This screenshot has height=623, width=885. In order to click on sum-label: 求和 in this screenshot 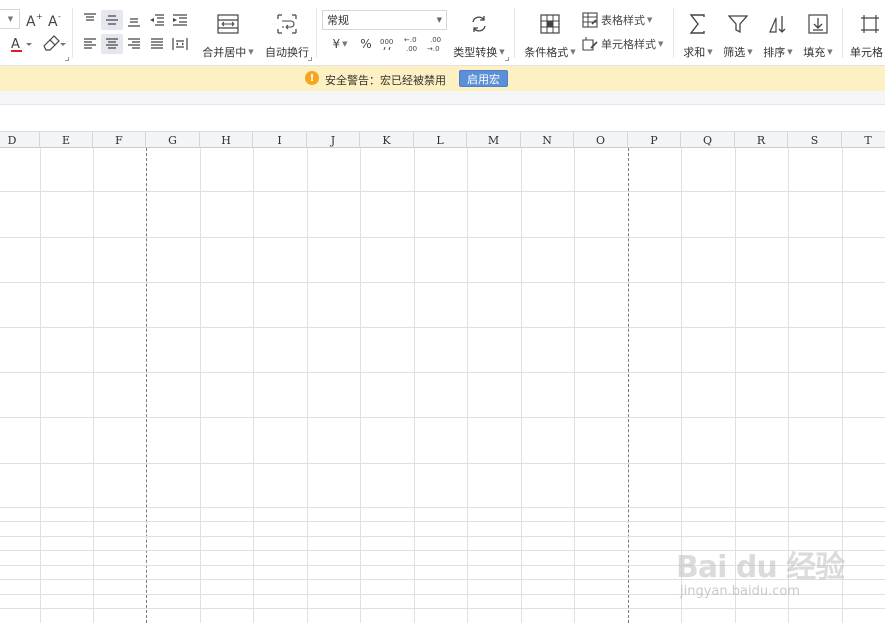, I will do `click(694, 52)`.